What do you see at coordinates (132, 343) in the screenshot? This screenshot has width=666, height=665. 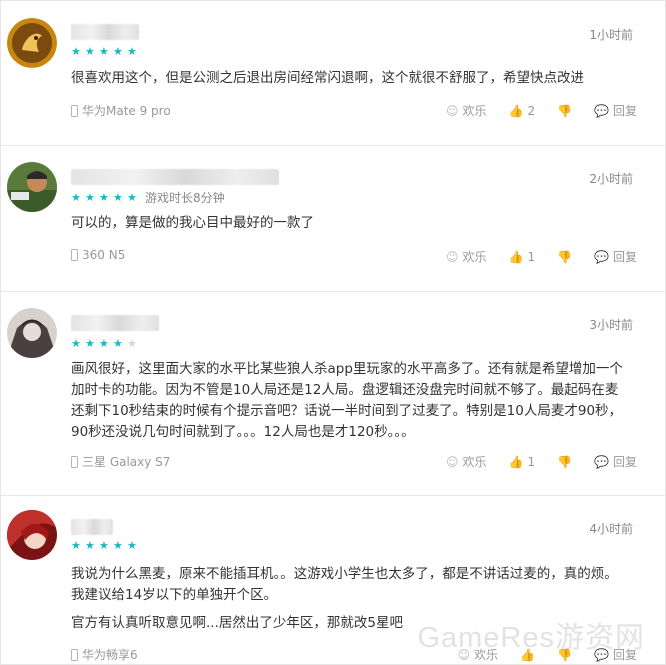 I see `star-empty-icon: ★` at bounding box center [132, 343].